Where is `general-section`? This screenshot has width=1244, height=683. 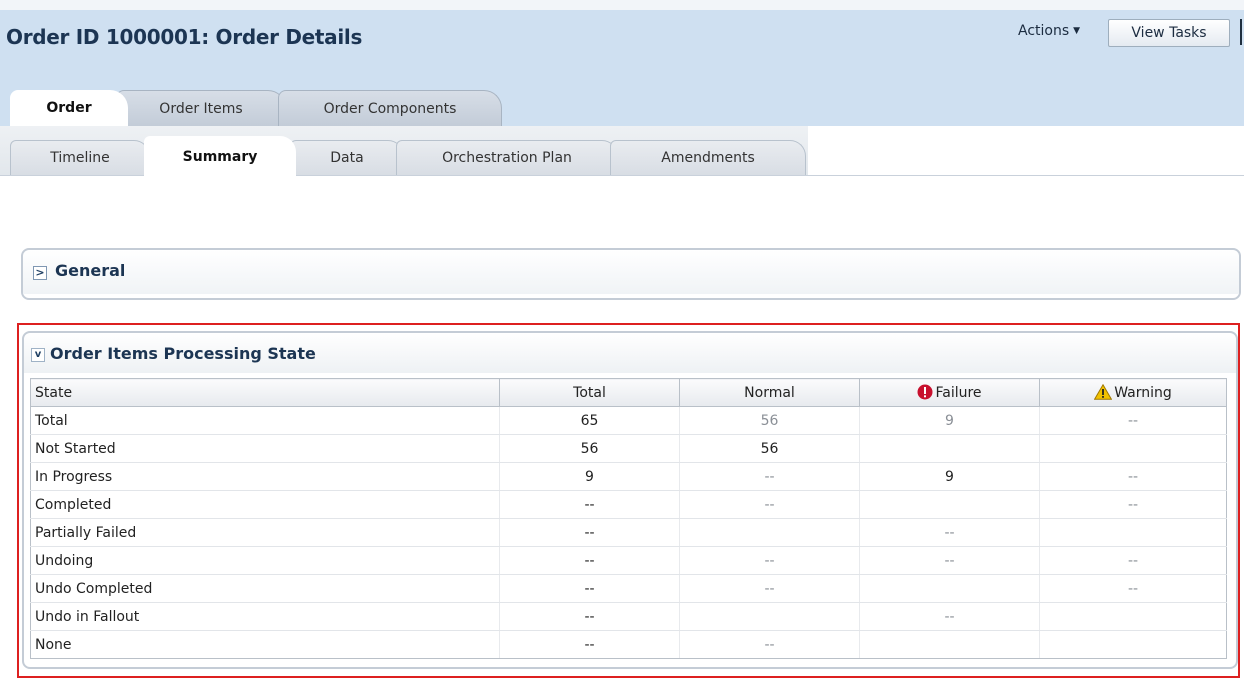
general-section is located at coordinates (631, 274).